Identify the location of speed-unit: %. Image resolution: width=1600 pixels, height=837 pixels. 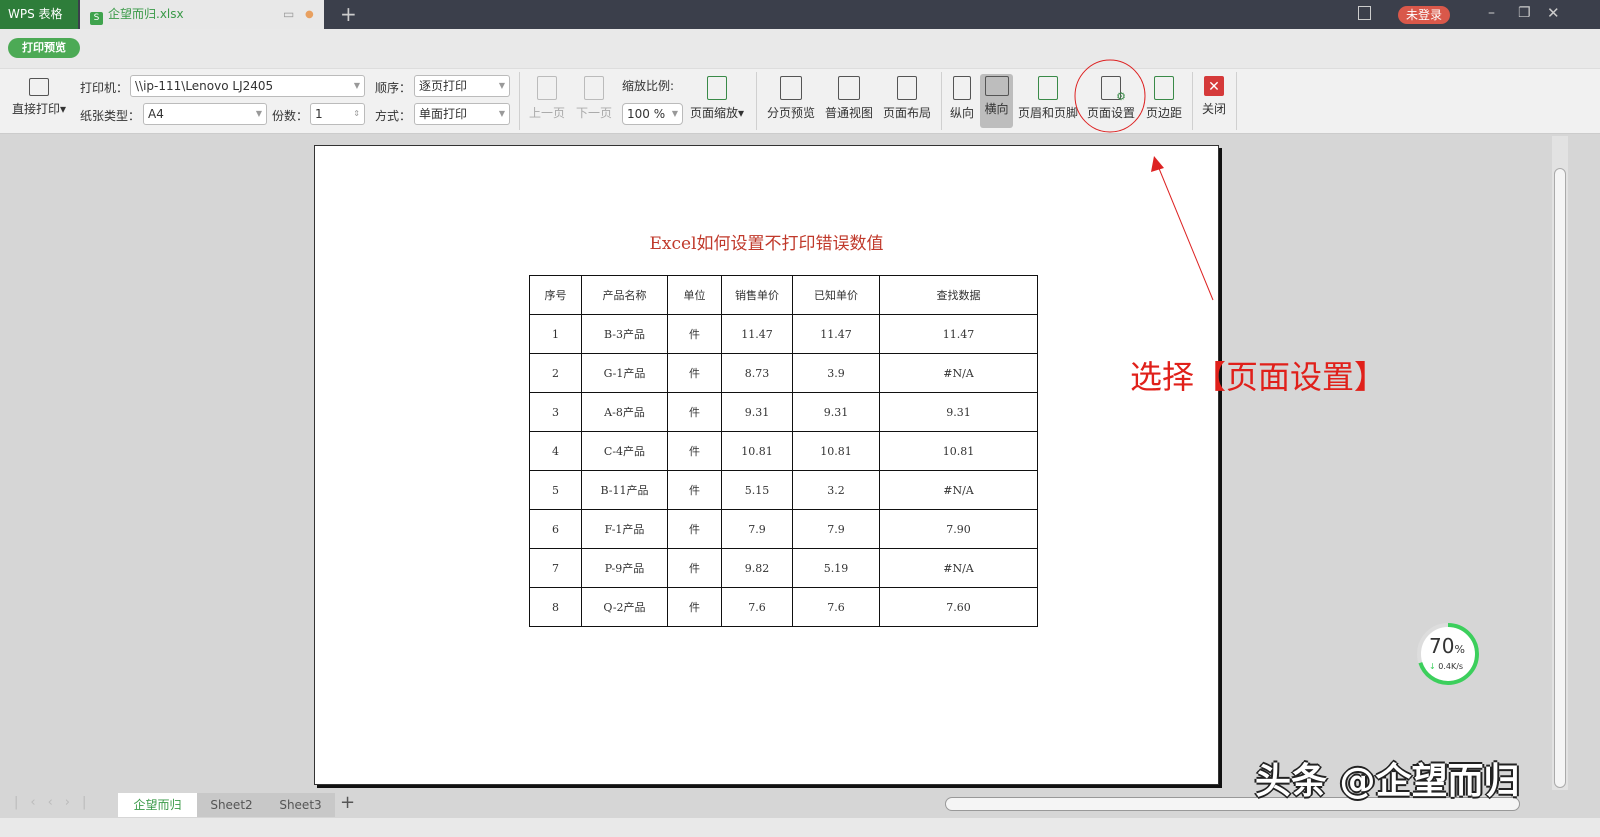
(1459, 649).